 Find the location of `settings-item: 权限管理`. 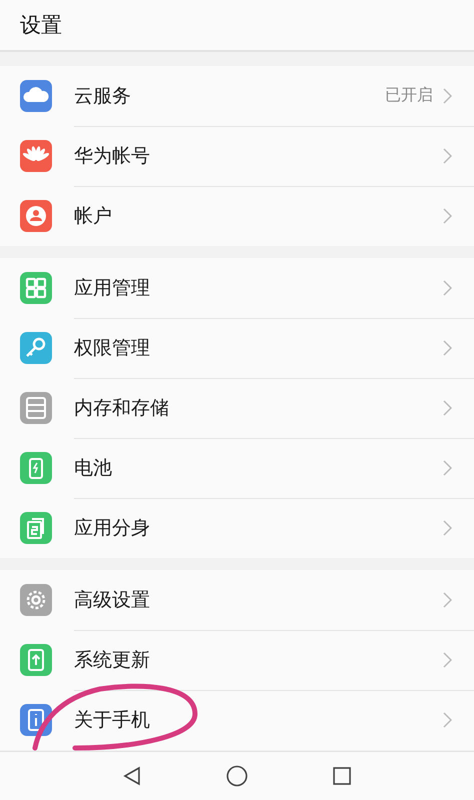

settings-item: 权限管理 is located at coordinates (237, 348).